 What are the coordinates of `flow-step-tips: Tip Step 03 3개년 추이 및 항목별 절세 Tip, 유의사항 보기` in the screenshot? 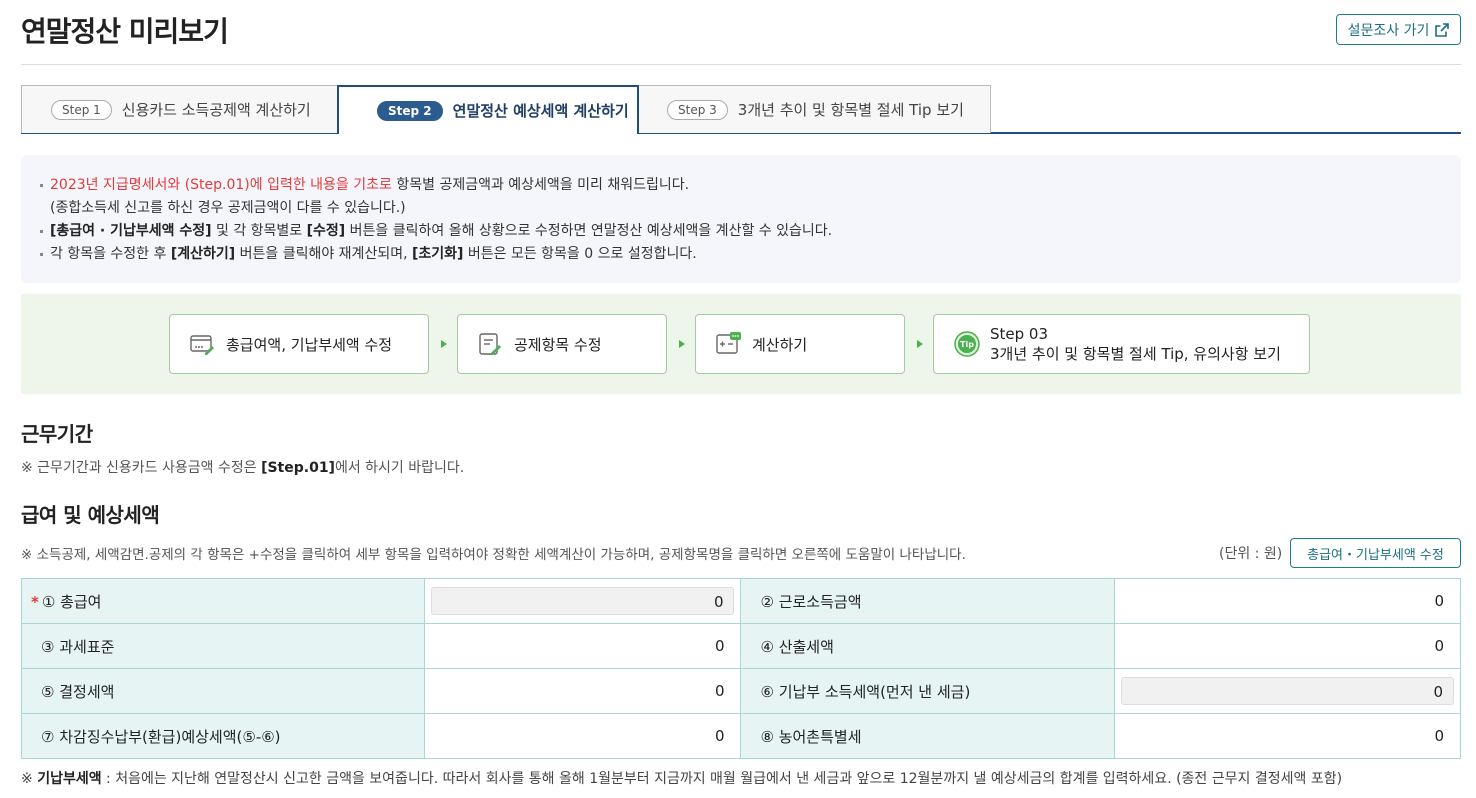 It's located at (1121, 344).